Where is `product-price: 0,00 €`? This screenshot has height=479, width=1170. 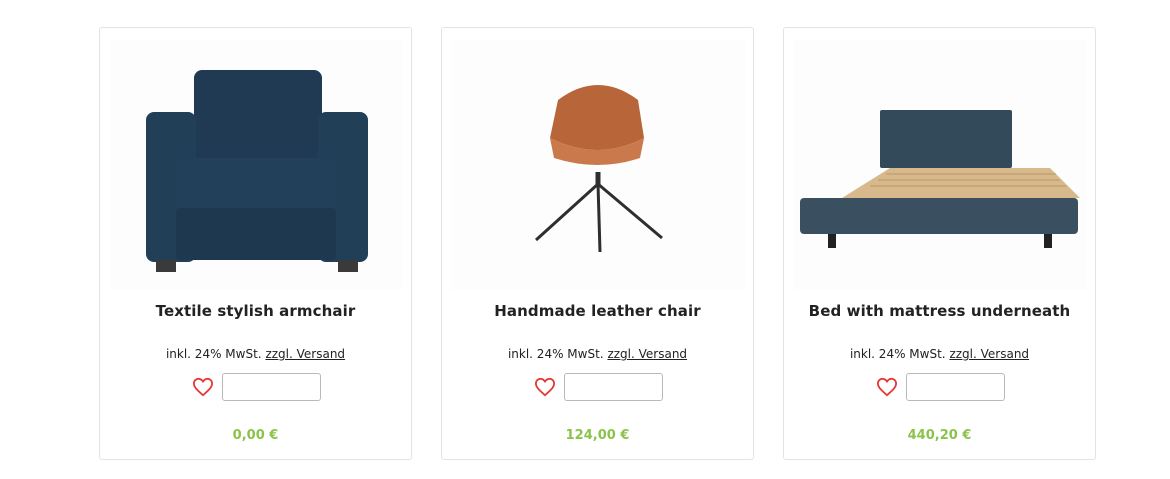 product-price: 0,00 € is located at coordinates (255, 435).